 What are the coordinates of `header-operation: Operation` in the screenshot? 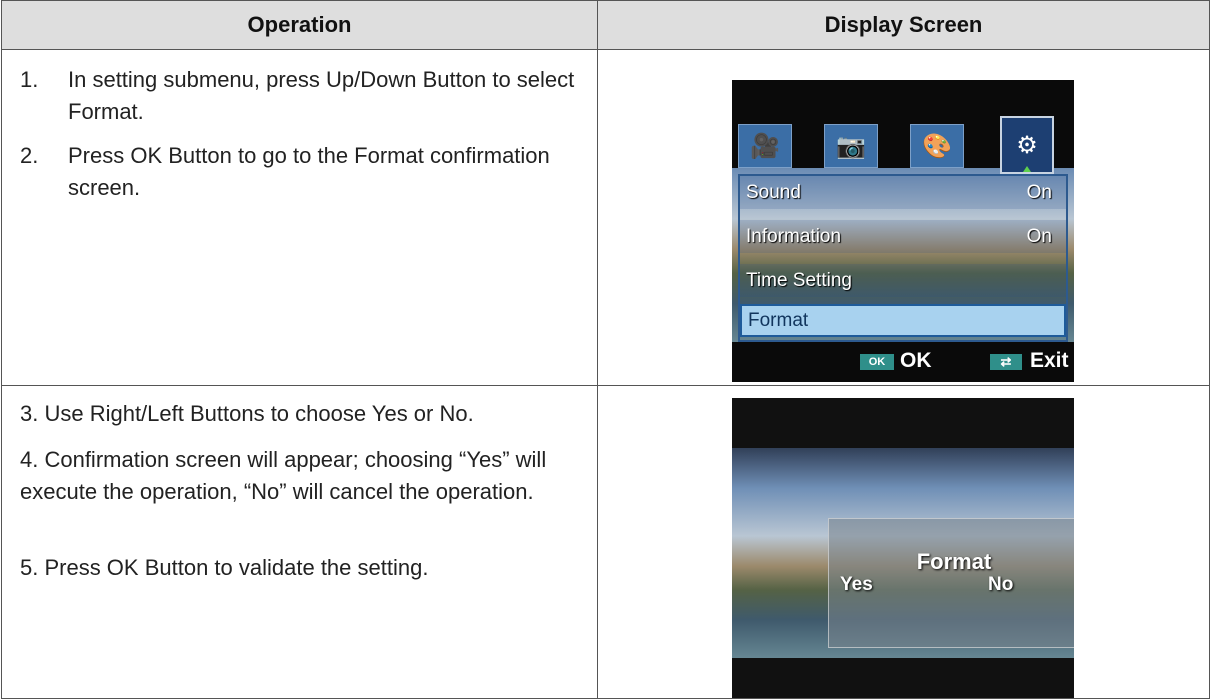 It's located at (299, 25).